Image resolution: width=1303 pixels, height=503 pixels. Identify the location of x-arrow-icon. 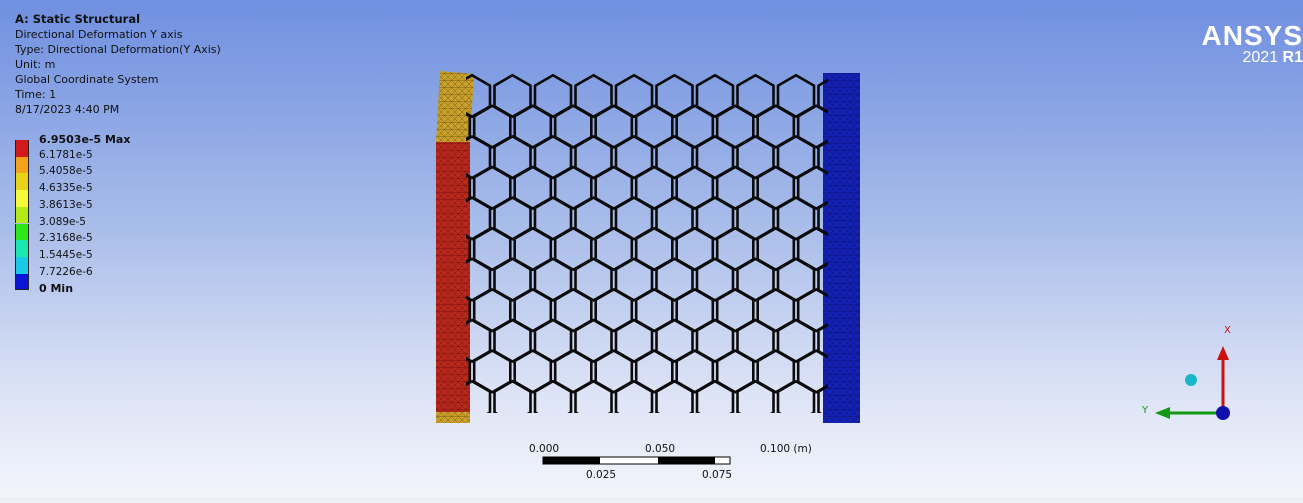
(1223, 353).